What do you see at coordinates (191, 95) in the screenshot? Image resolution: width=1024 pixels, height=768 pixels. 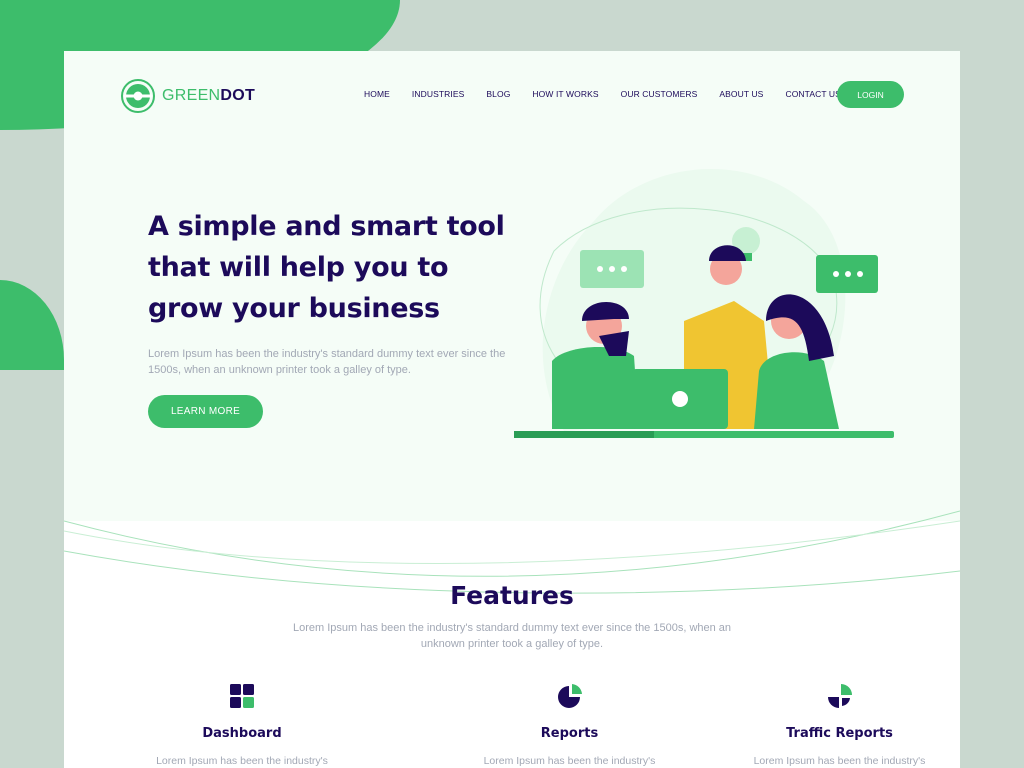 I see `brand-name-light: GREEN` at bounding box center [191, 95].